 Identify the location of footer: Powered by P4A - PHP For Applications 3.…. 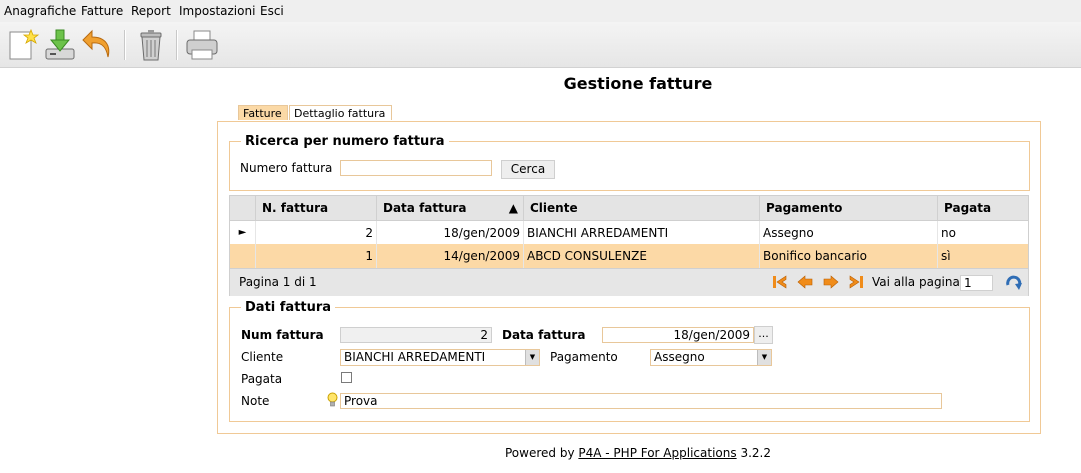
(540, 453).